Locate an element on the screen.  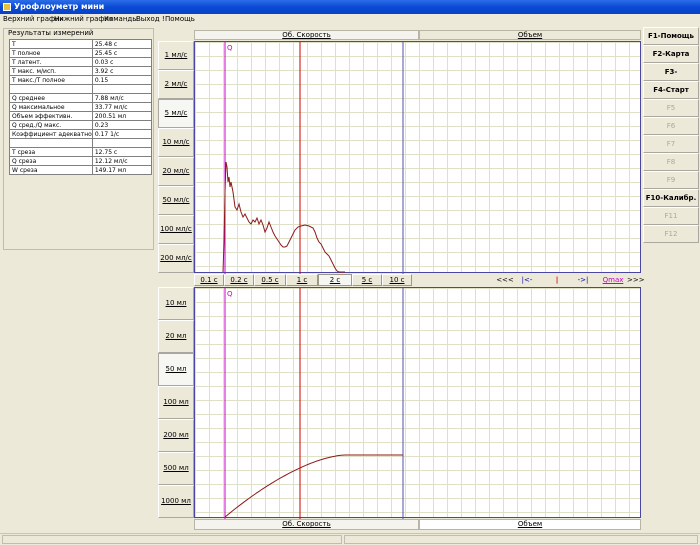
scale-500-ml-button: 500 мл is located at coordinates (176, 468).